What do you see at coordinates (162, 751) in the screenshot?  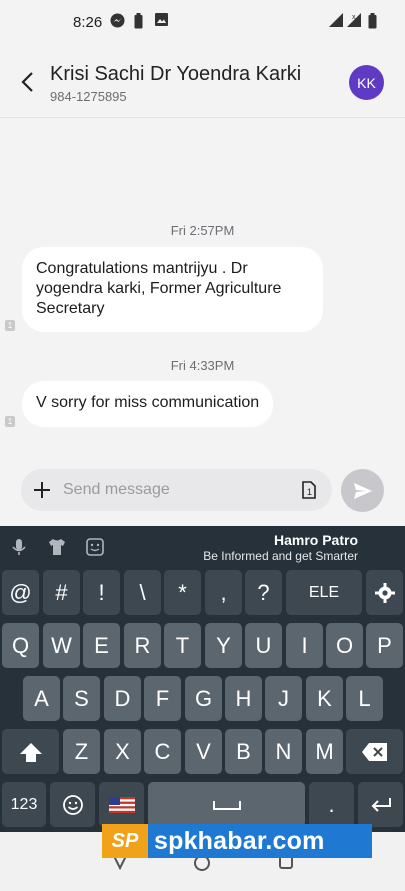 I see `key-c: C` at bounding box center [162, 751].